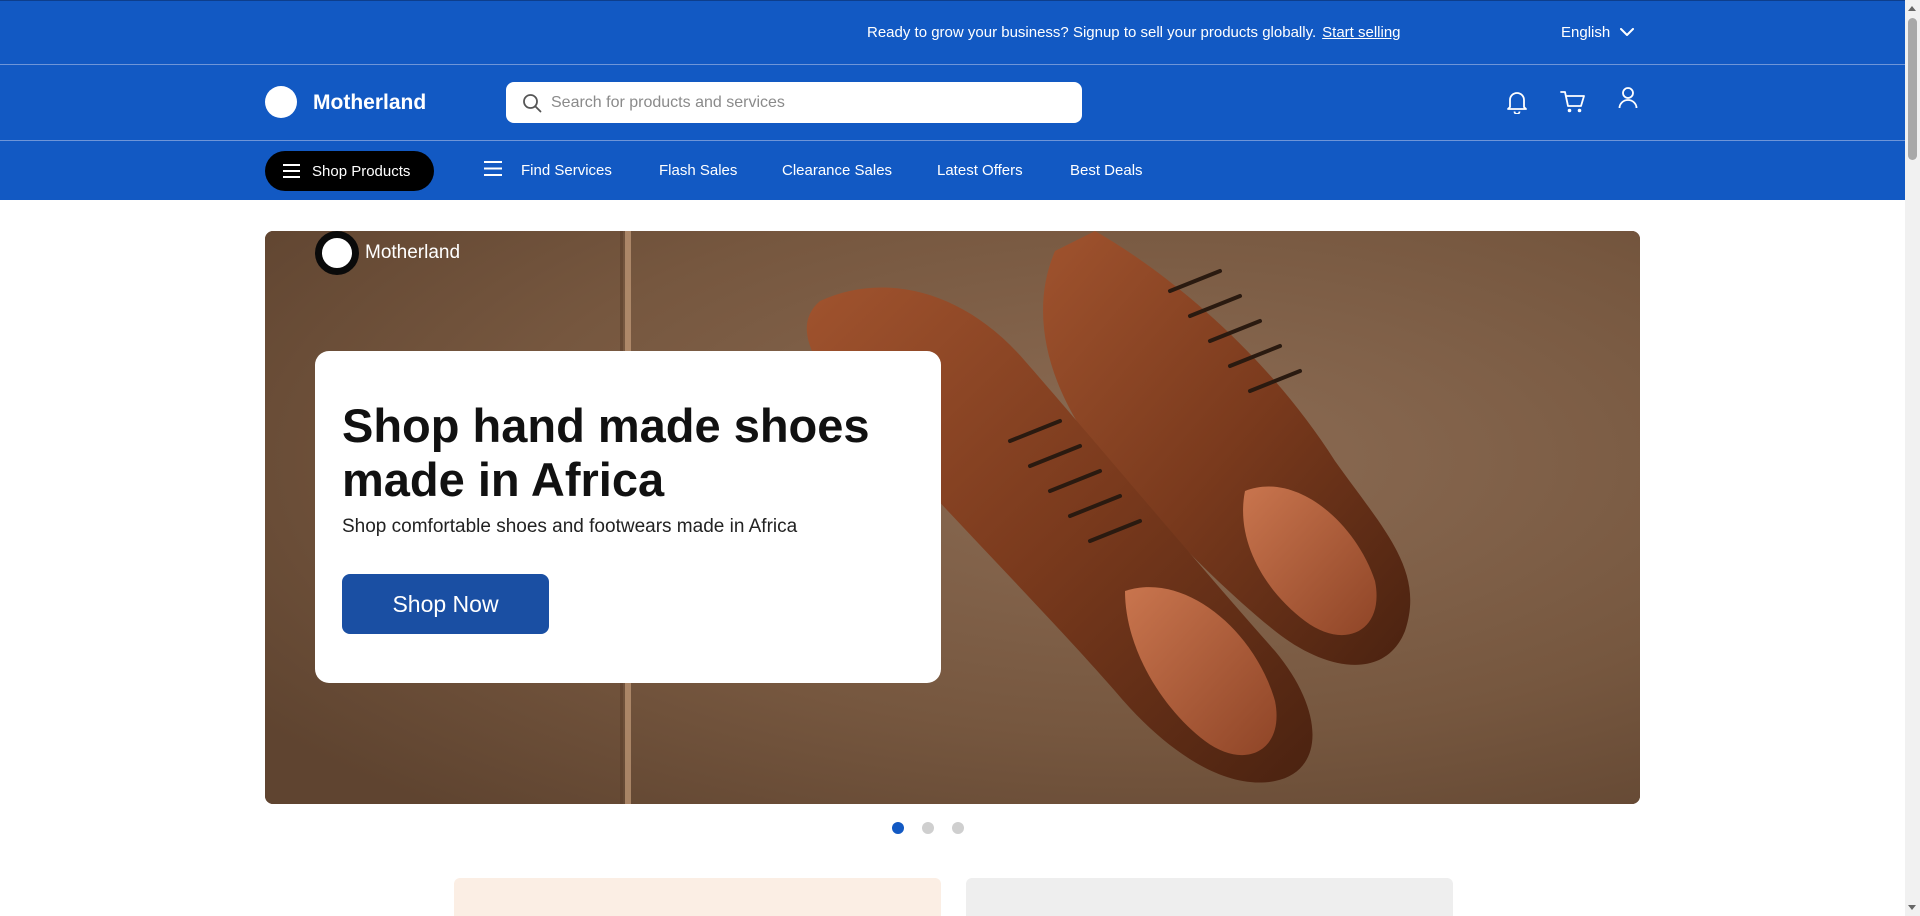  I want to click on bell-icon, so click(1517, 103).